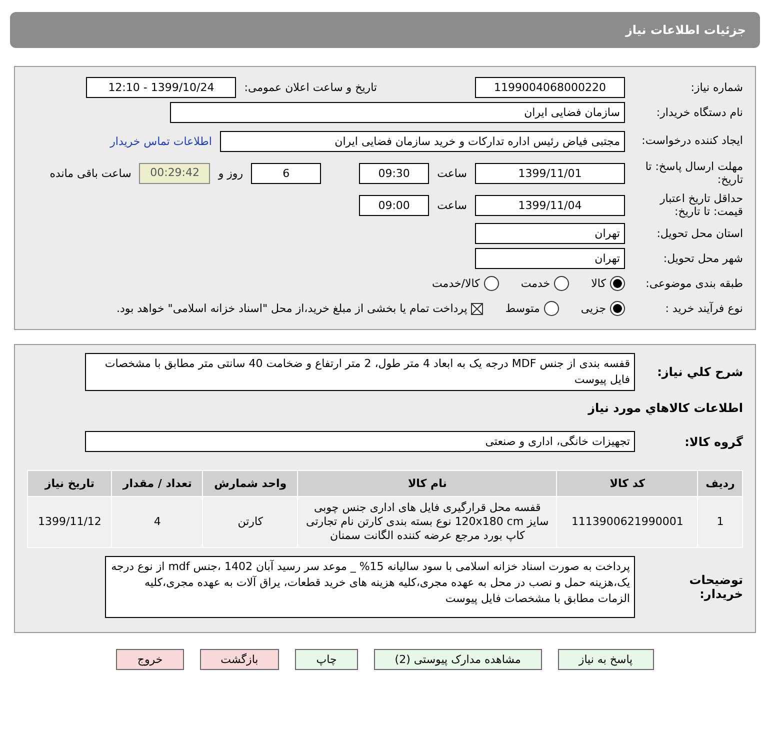 Image resolution: width=770 pixels, height=745 pixels. What do you see at coordinates (240, 659) in the screenshot?
I see `action-button: بازگشت` at bounding box center [240, 659].